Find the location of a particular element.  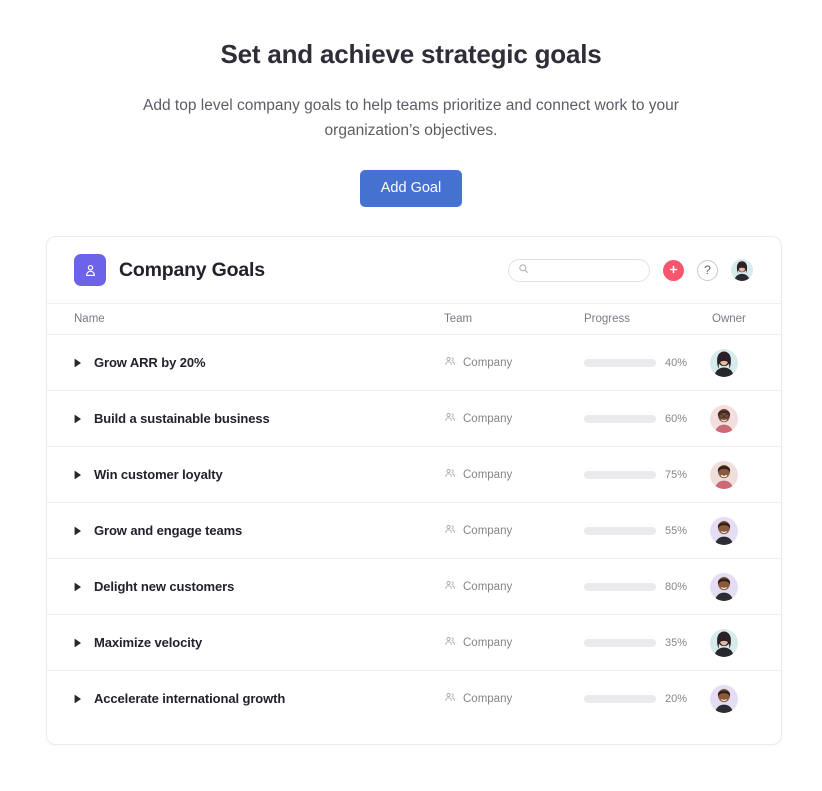

goal-name-cell: Build a sustainable business is located at coordinates (259, 418).